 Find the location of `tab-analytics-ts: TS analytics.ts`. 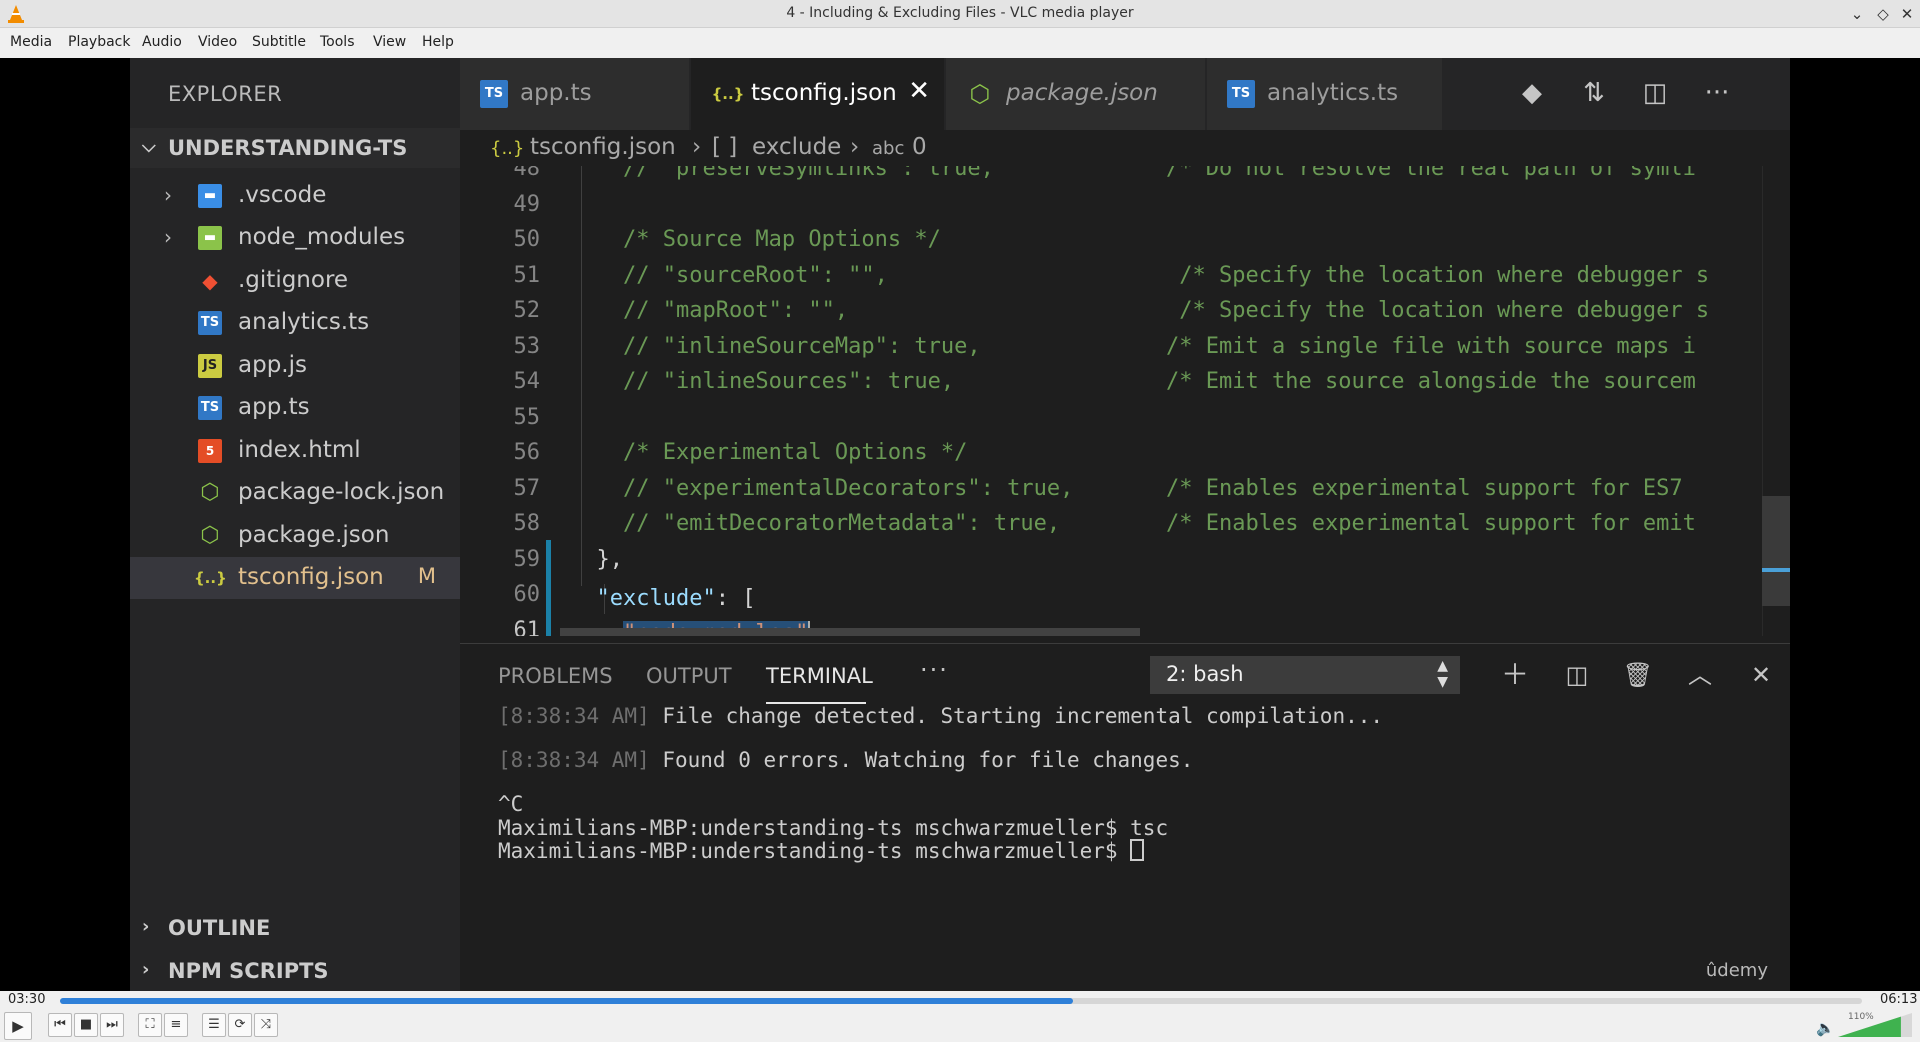

tab-analytics-ts: TS analytics.ts is located at coordinates (1325, 94).